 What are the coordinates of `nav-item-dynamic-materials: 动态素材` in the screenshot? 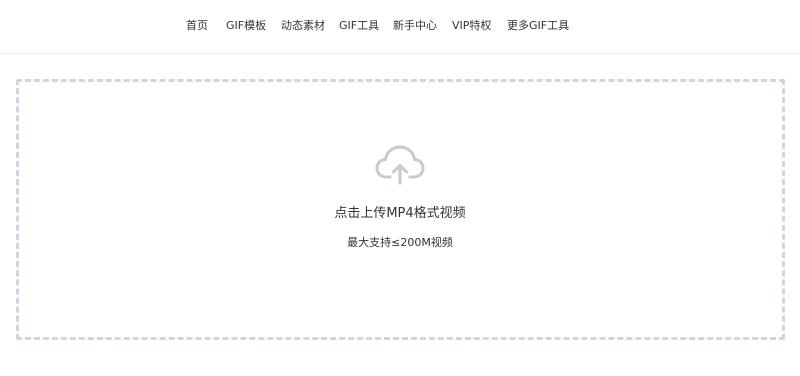 It's located at (303, 26).